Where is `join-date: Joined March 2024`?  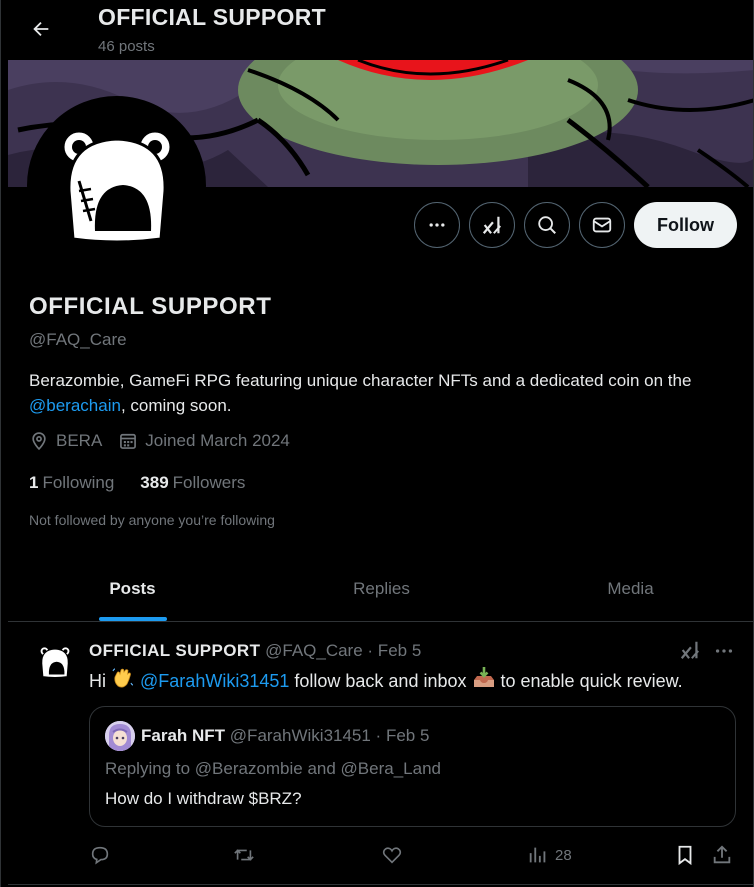
join-date: Joined March 2024 is located at coordinates (204, 441).